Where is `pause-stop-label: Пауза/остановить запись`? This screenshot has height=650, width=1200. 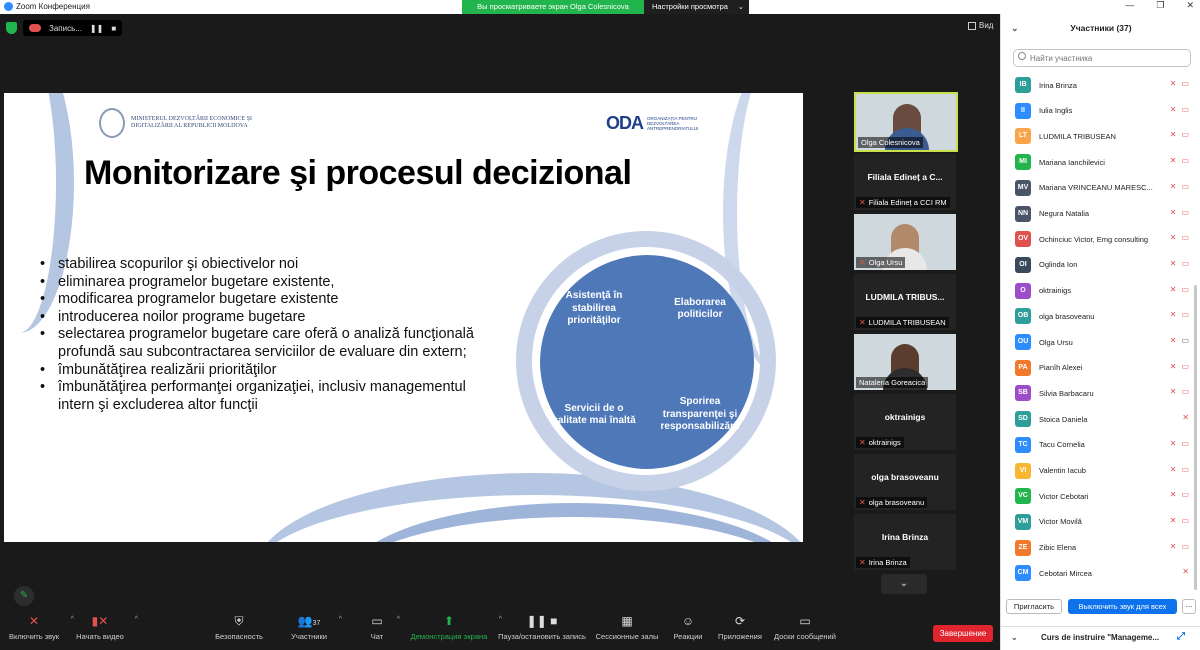 pause-stop-label: Пауза/остановить запись is located at coordinates (542, 636).